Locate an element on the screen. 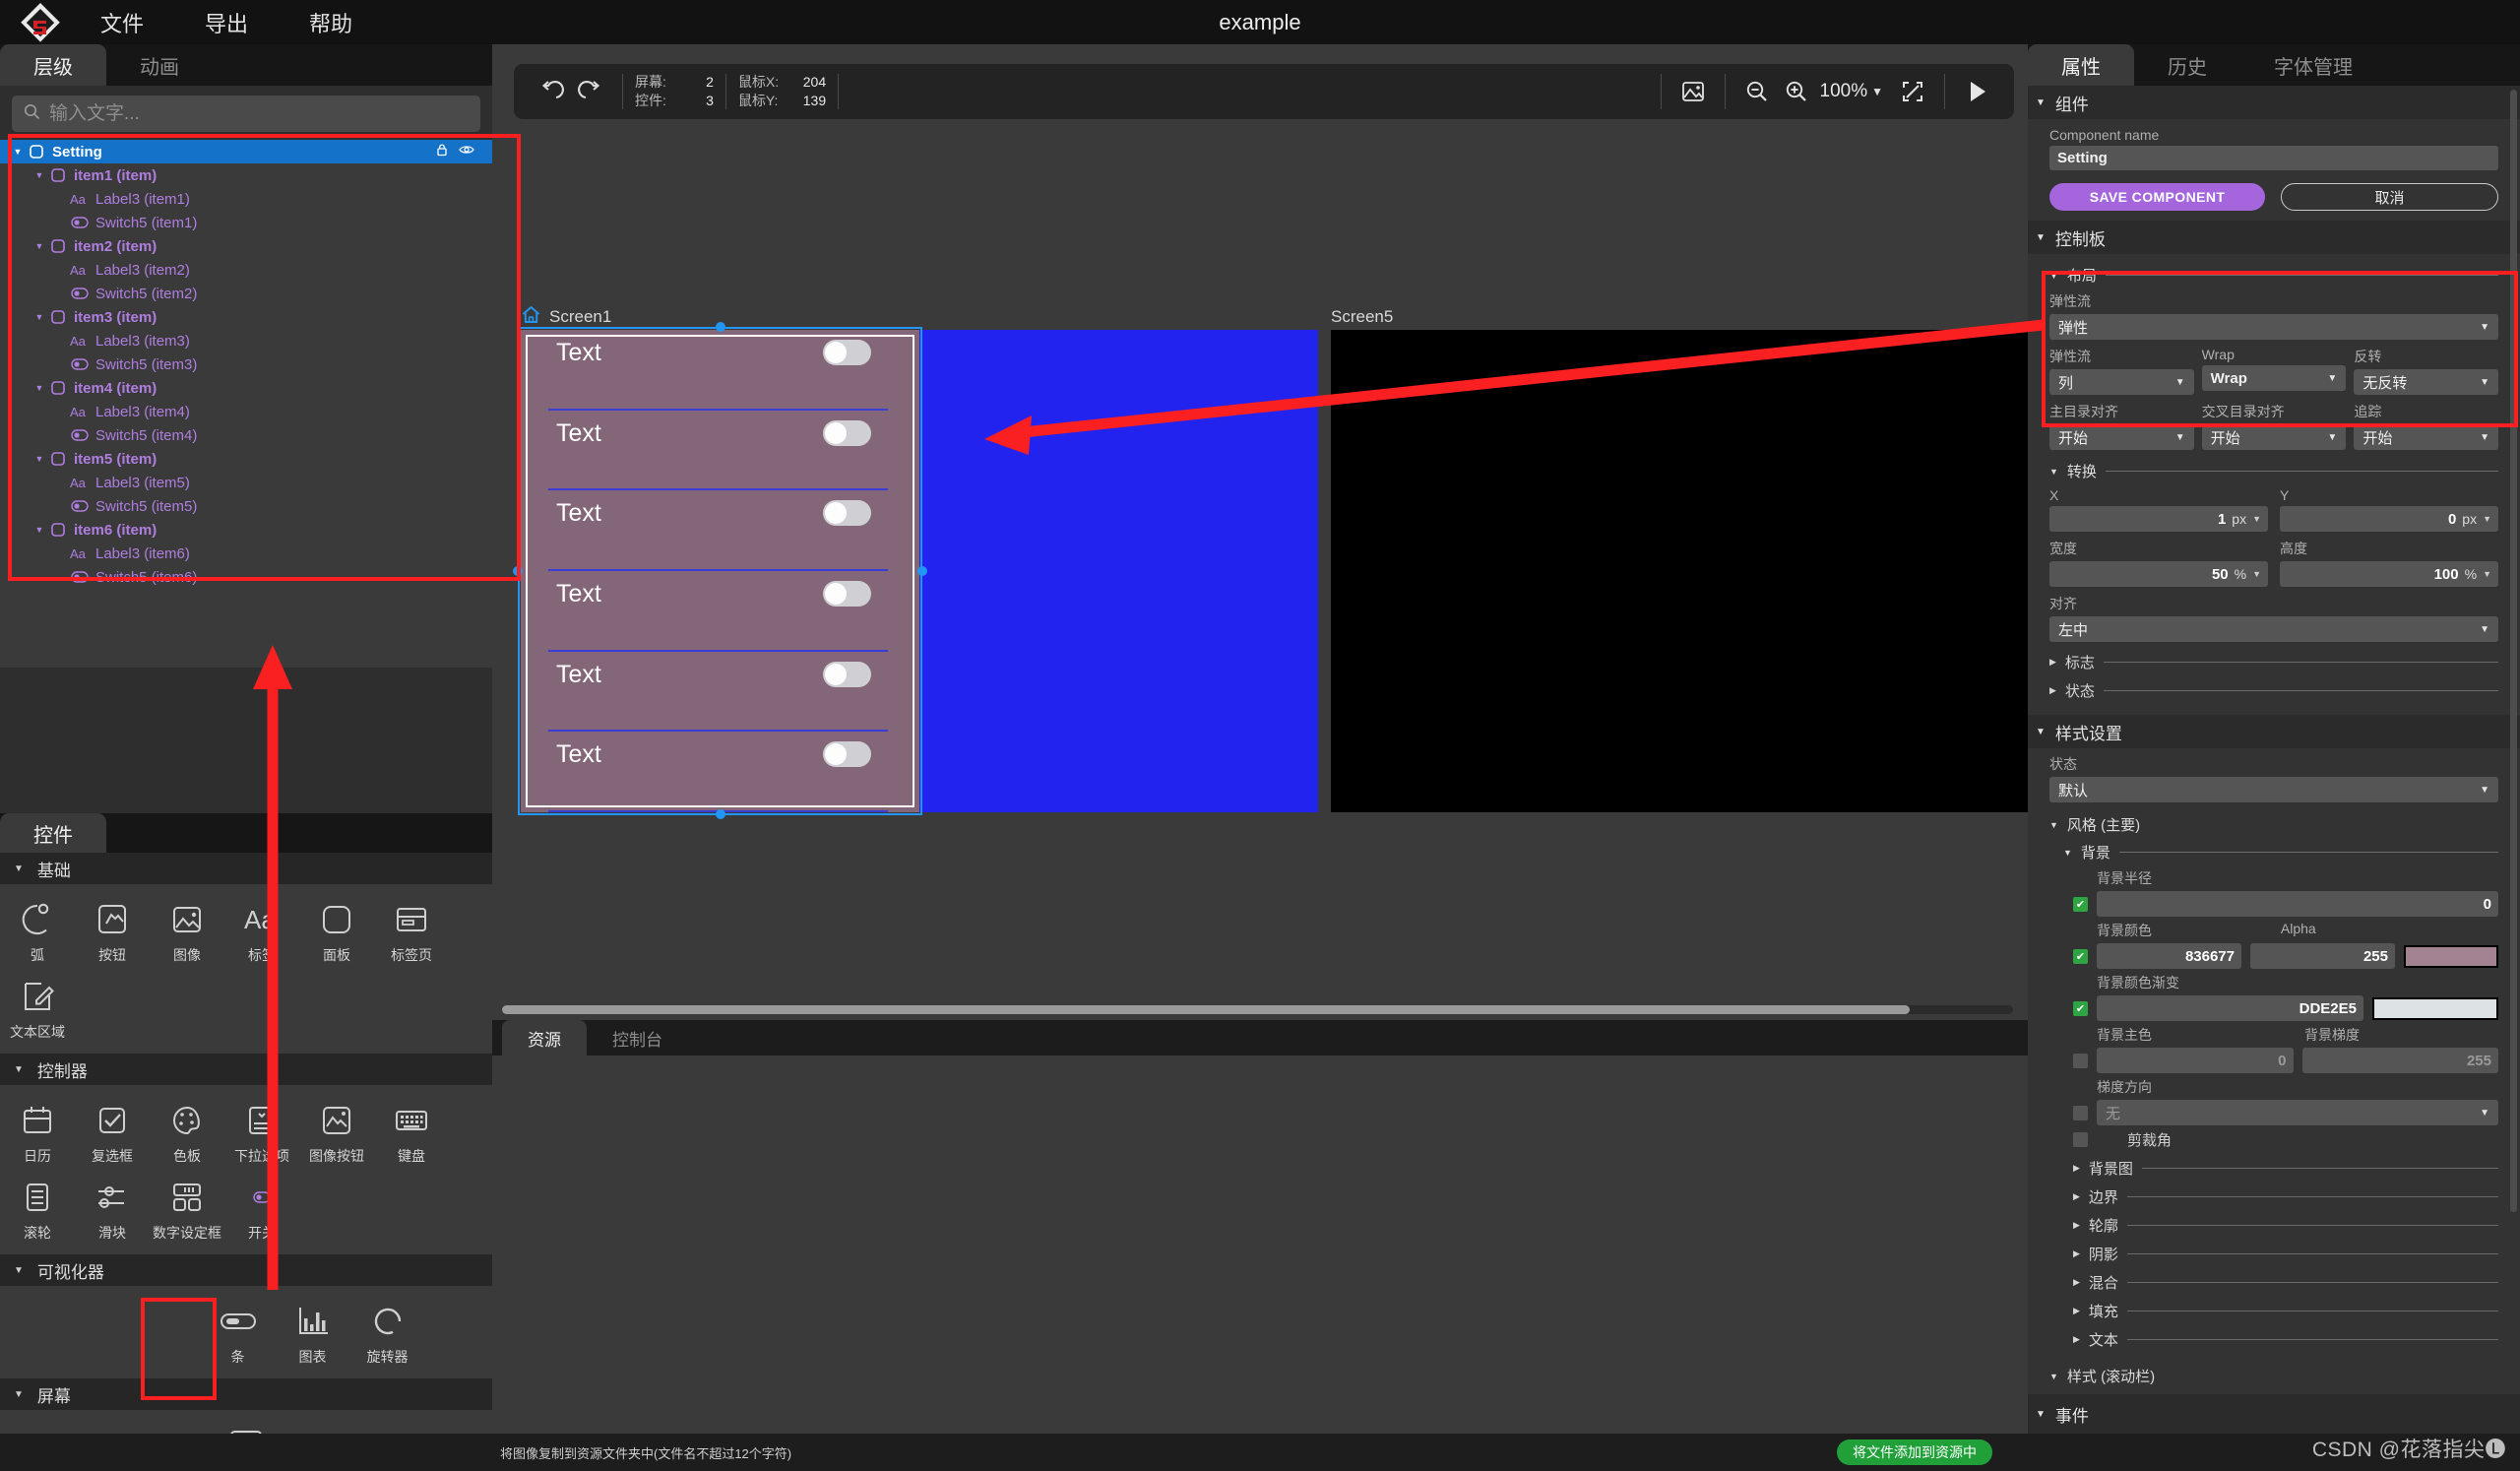 This screenshot has height=1471, width=2520. field-reverse-select: 无反转 ▼ is located at coordinates (2426, 382).